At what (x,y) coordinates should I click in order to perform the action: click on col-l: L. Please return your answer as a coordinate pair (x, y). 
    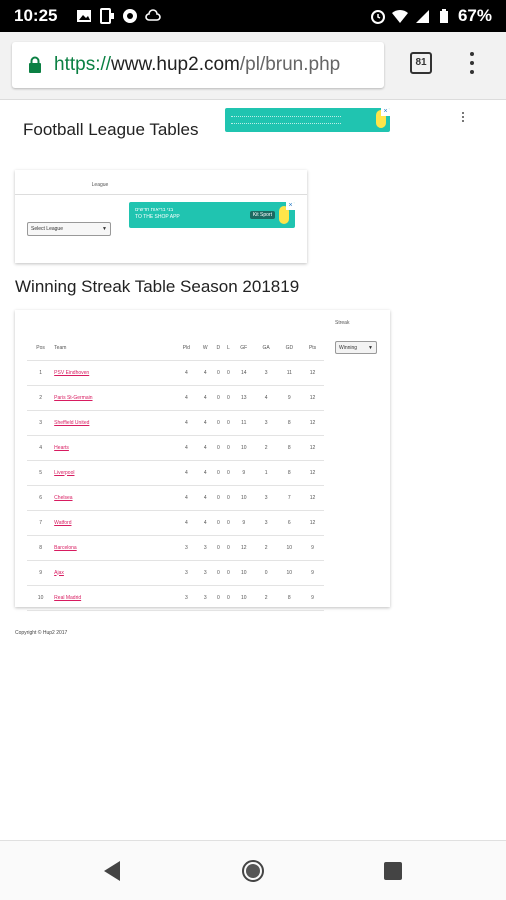
    Looking at the image, I should click on (228, 349).